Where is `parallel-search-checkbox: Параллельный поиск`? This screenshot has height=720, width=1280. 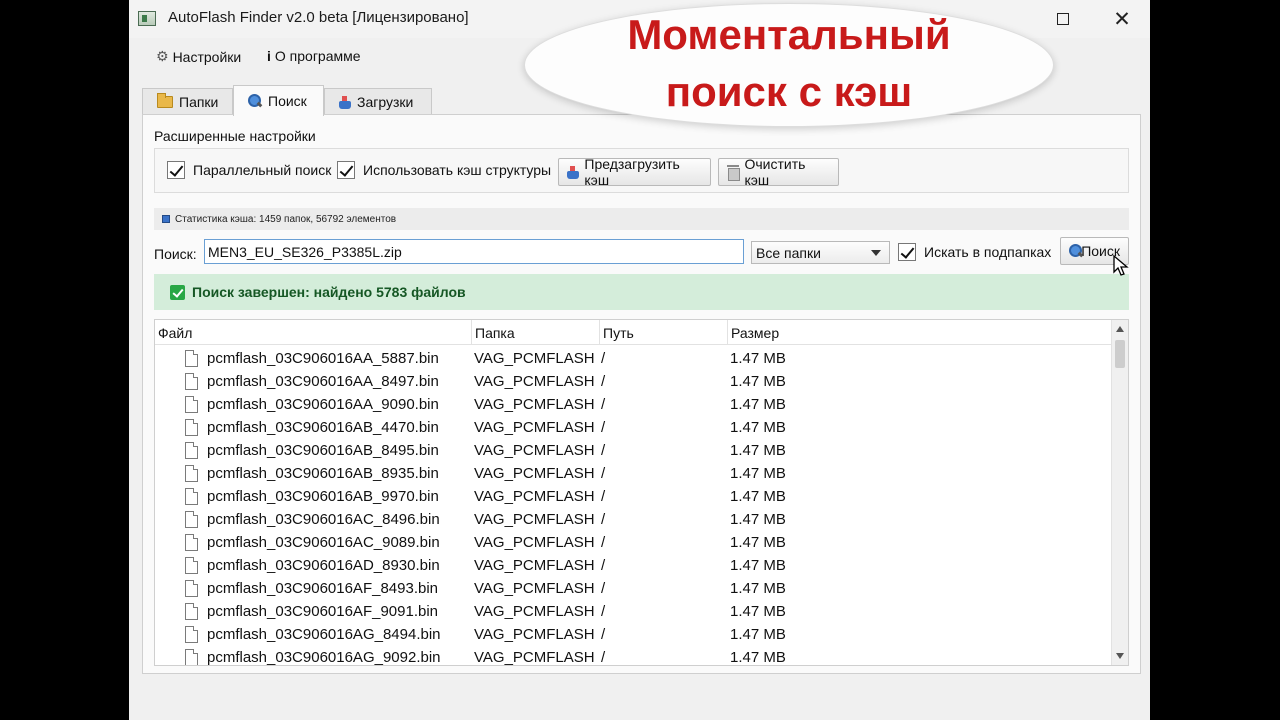
parallel-search-checkbox: Параллельный поиск is located at coordinates (249, 170).